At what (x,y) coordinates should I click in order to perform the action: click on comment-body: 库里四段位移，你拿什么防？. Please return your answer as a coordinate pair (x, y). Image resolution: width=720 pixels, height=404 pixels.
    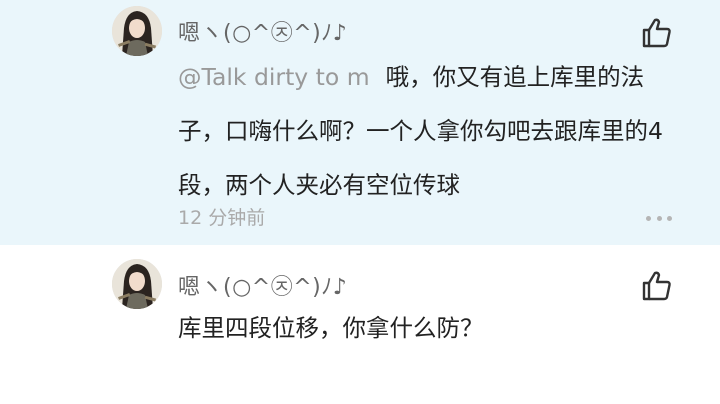
    Looking at the image, I should click on (428, 328).